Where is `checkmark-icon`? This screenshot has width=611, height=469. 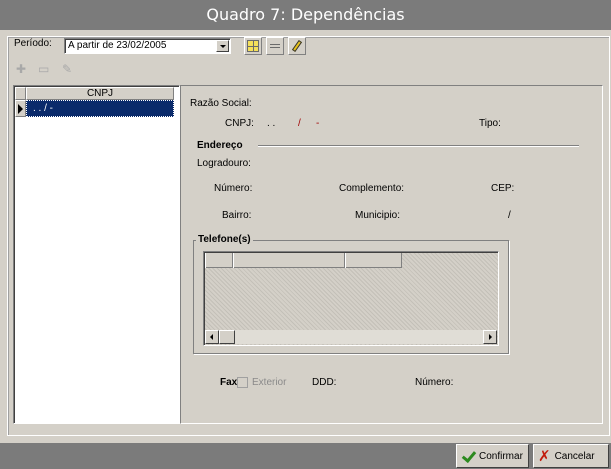 checkmark-icon is located at coordinates (468, 456).